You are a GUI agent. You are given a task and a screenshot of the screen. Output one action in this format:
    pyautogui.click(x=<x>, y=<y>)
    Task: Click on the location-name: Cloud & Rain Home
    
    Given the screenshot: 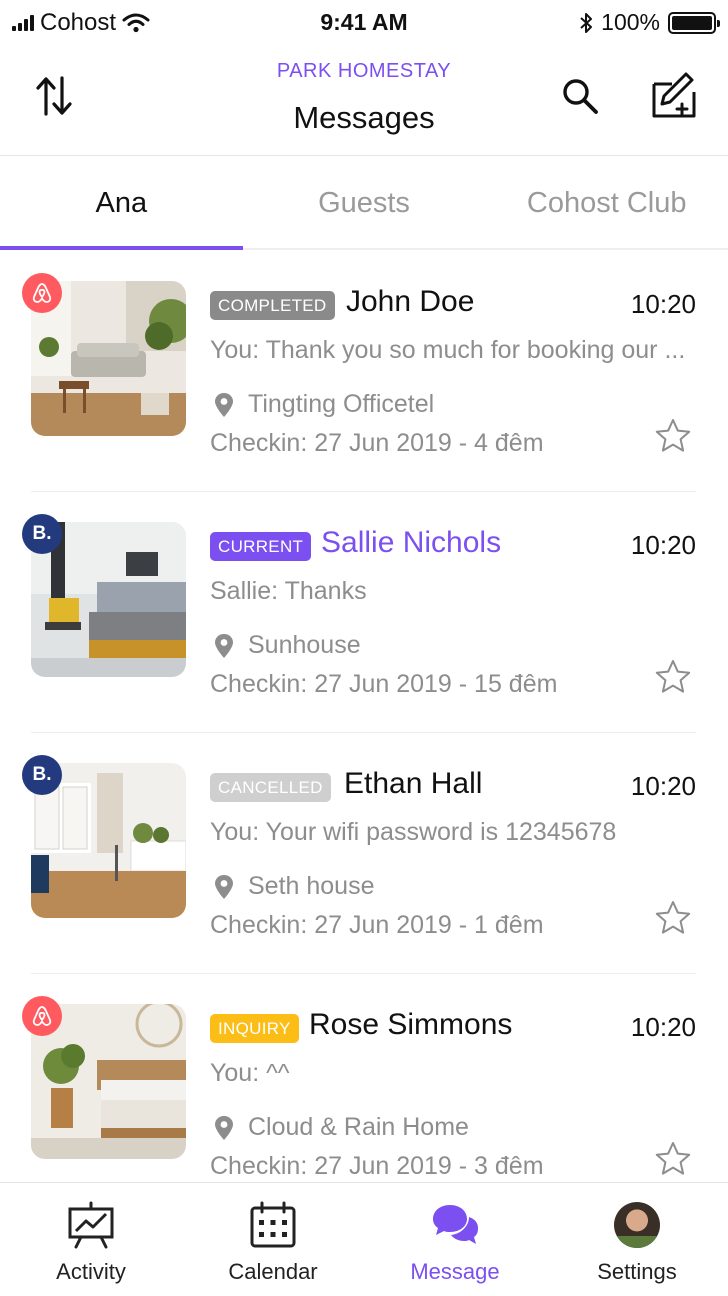 What is the action you would take?
    pyautogui.click(x=358, y=1127)
    